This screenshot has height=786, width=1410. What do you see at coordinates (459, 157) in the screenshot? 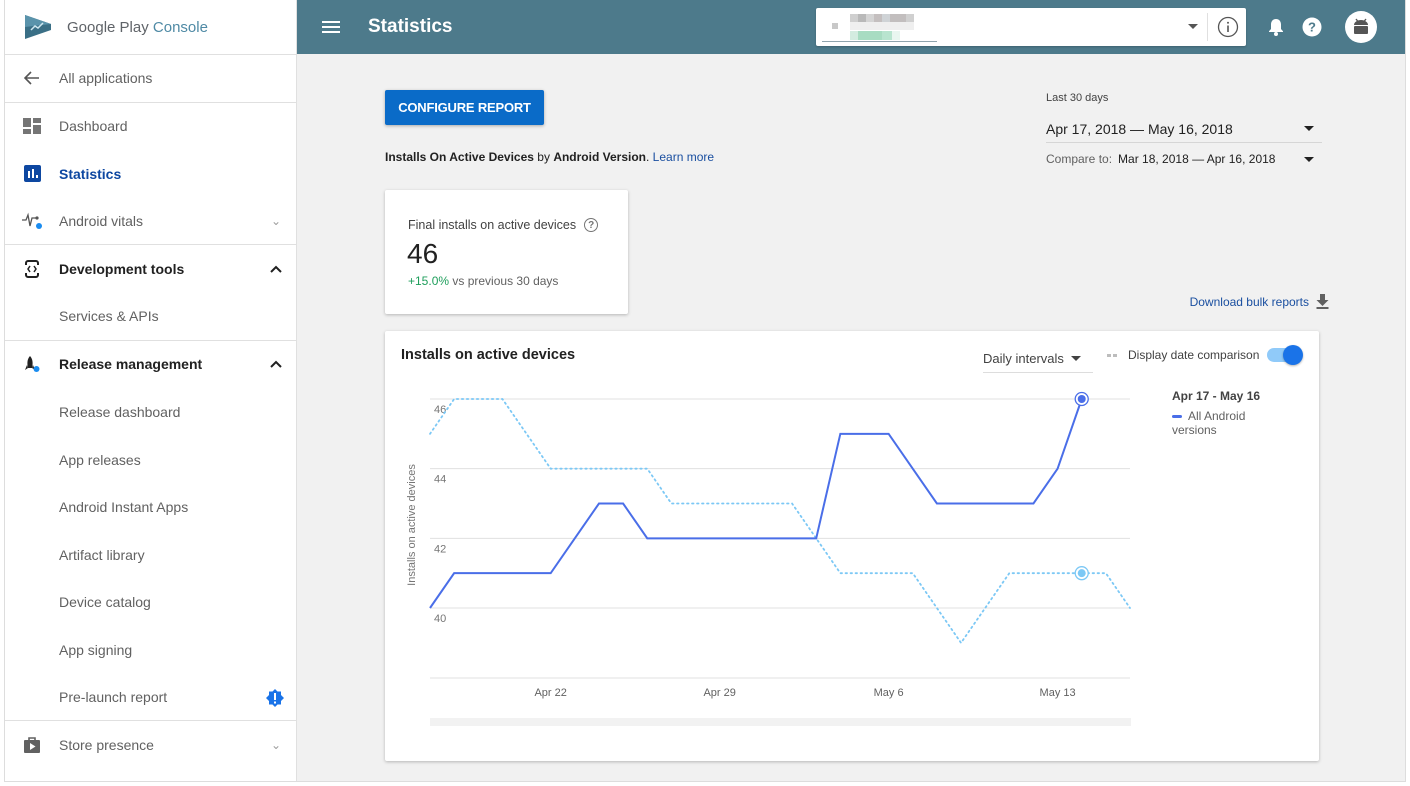
I see `metric-name: Installs On Active Devices` at bounding box center [459, 157].